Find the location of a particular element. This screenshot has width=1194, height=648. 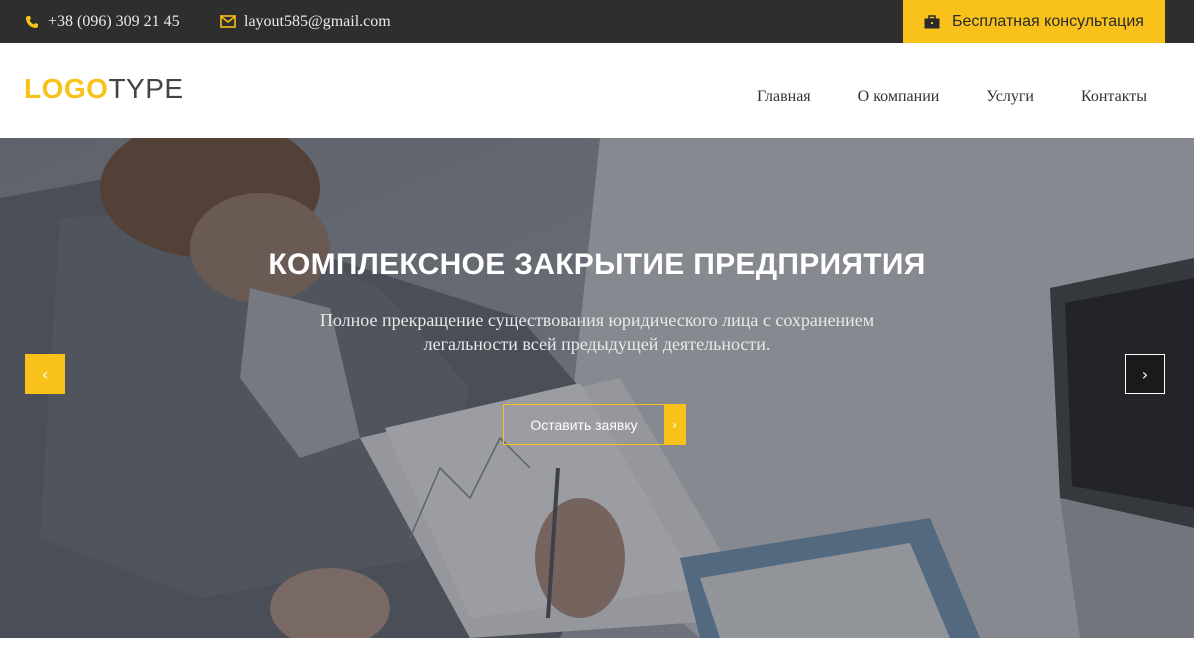

logo-bold: LOGO is located at coordinates (66, 88).